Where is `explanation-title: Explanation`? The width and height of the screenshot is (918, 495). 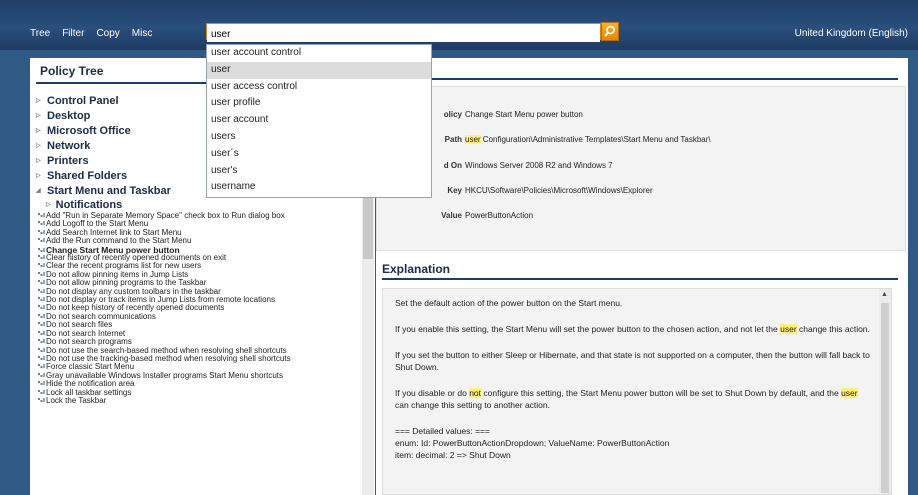
explanation-title: Explanation is located at coordinates (416, 269).